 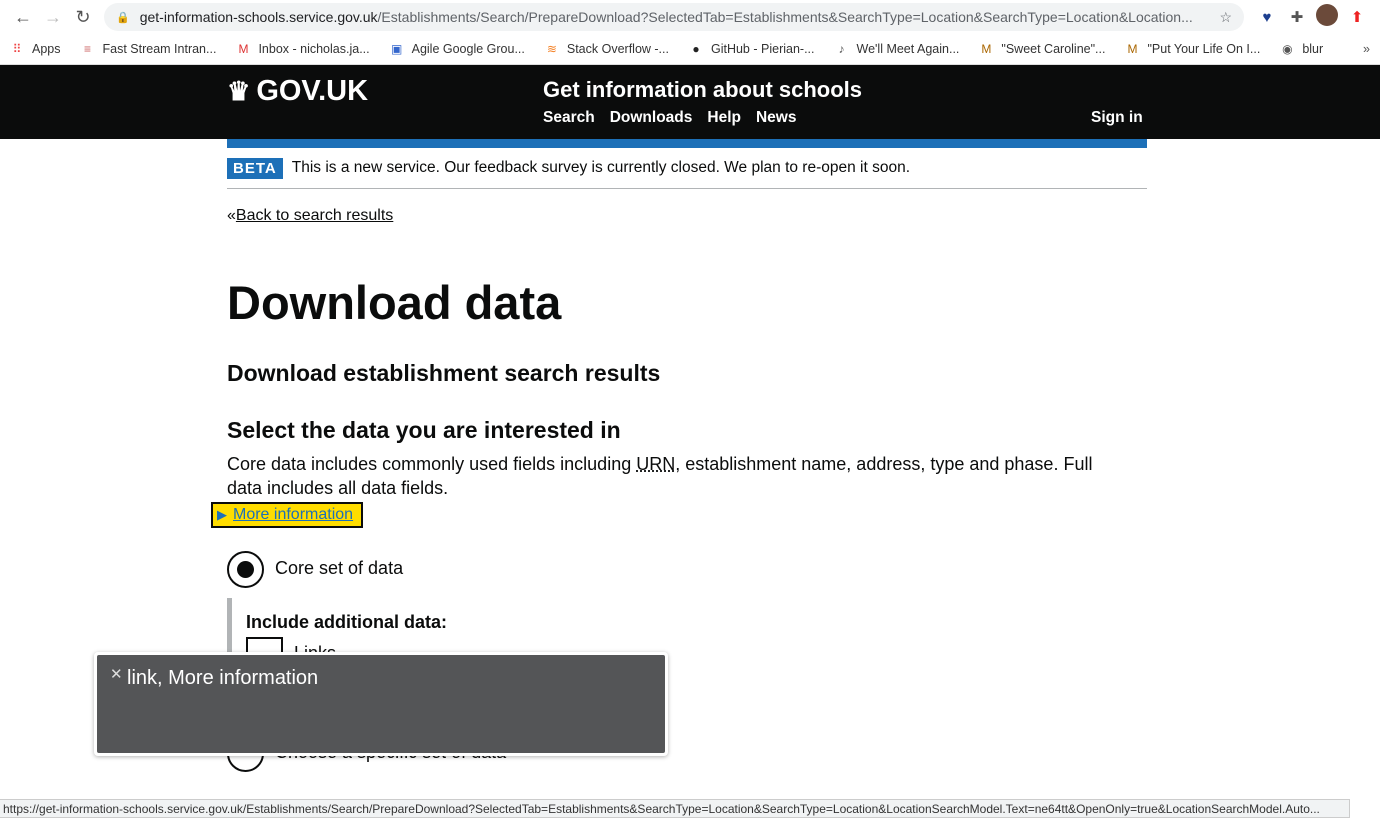 I want to click on radio-selected-dot, so click(x=245, y=569).